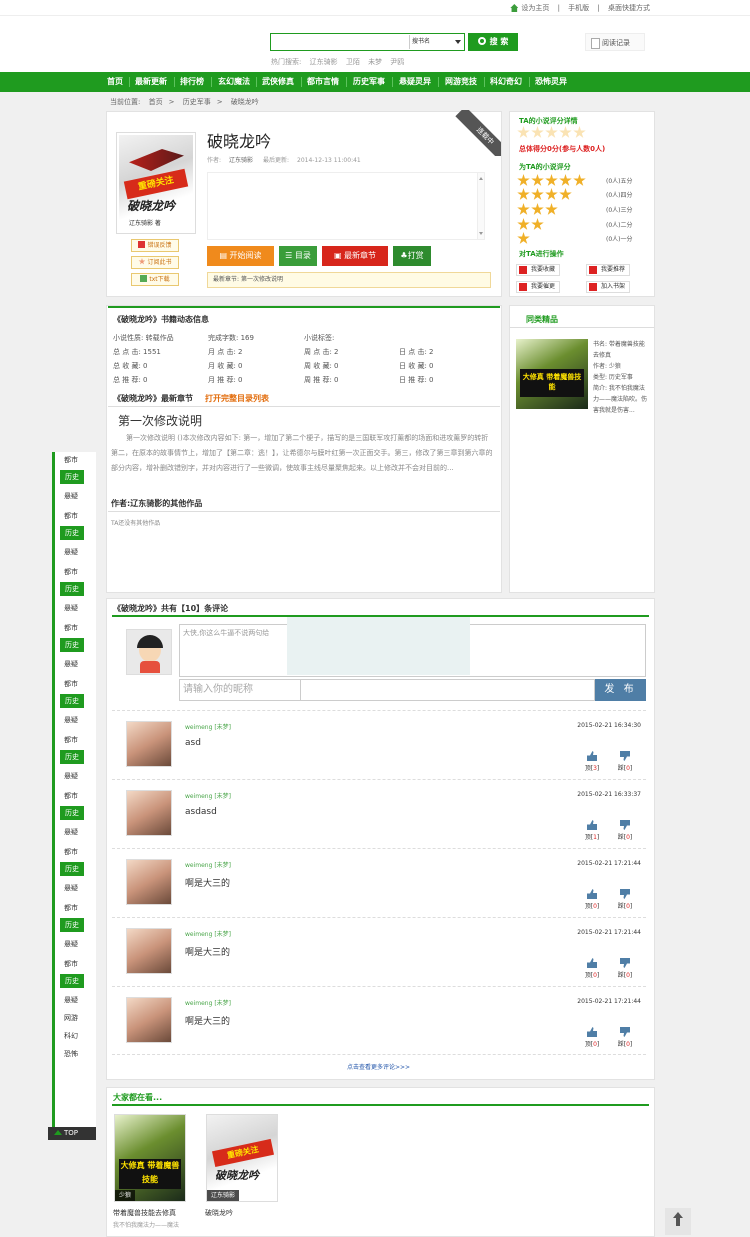  Describe the element at coordinates (234, 82) in the screenshot. I see `nav-item-fantasy: 玄幻魔法` at that location.